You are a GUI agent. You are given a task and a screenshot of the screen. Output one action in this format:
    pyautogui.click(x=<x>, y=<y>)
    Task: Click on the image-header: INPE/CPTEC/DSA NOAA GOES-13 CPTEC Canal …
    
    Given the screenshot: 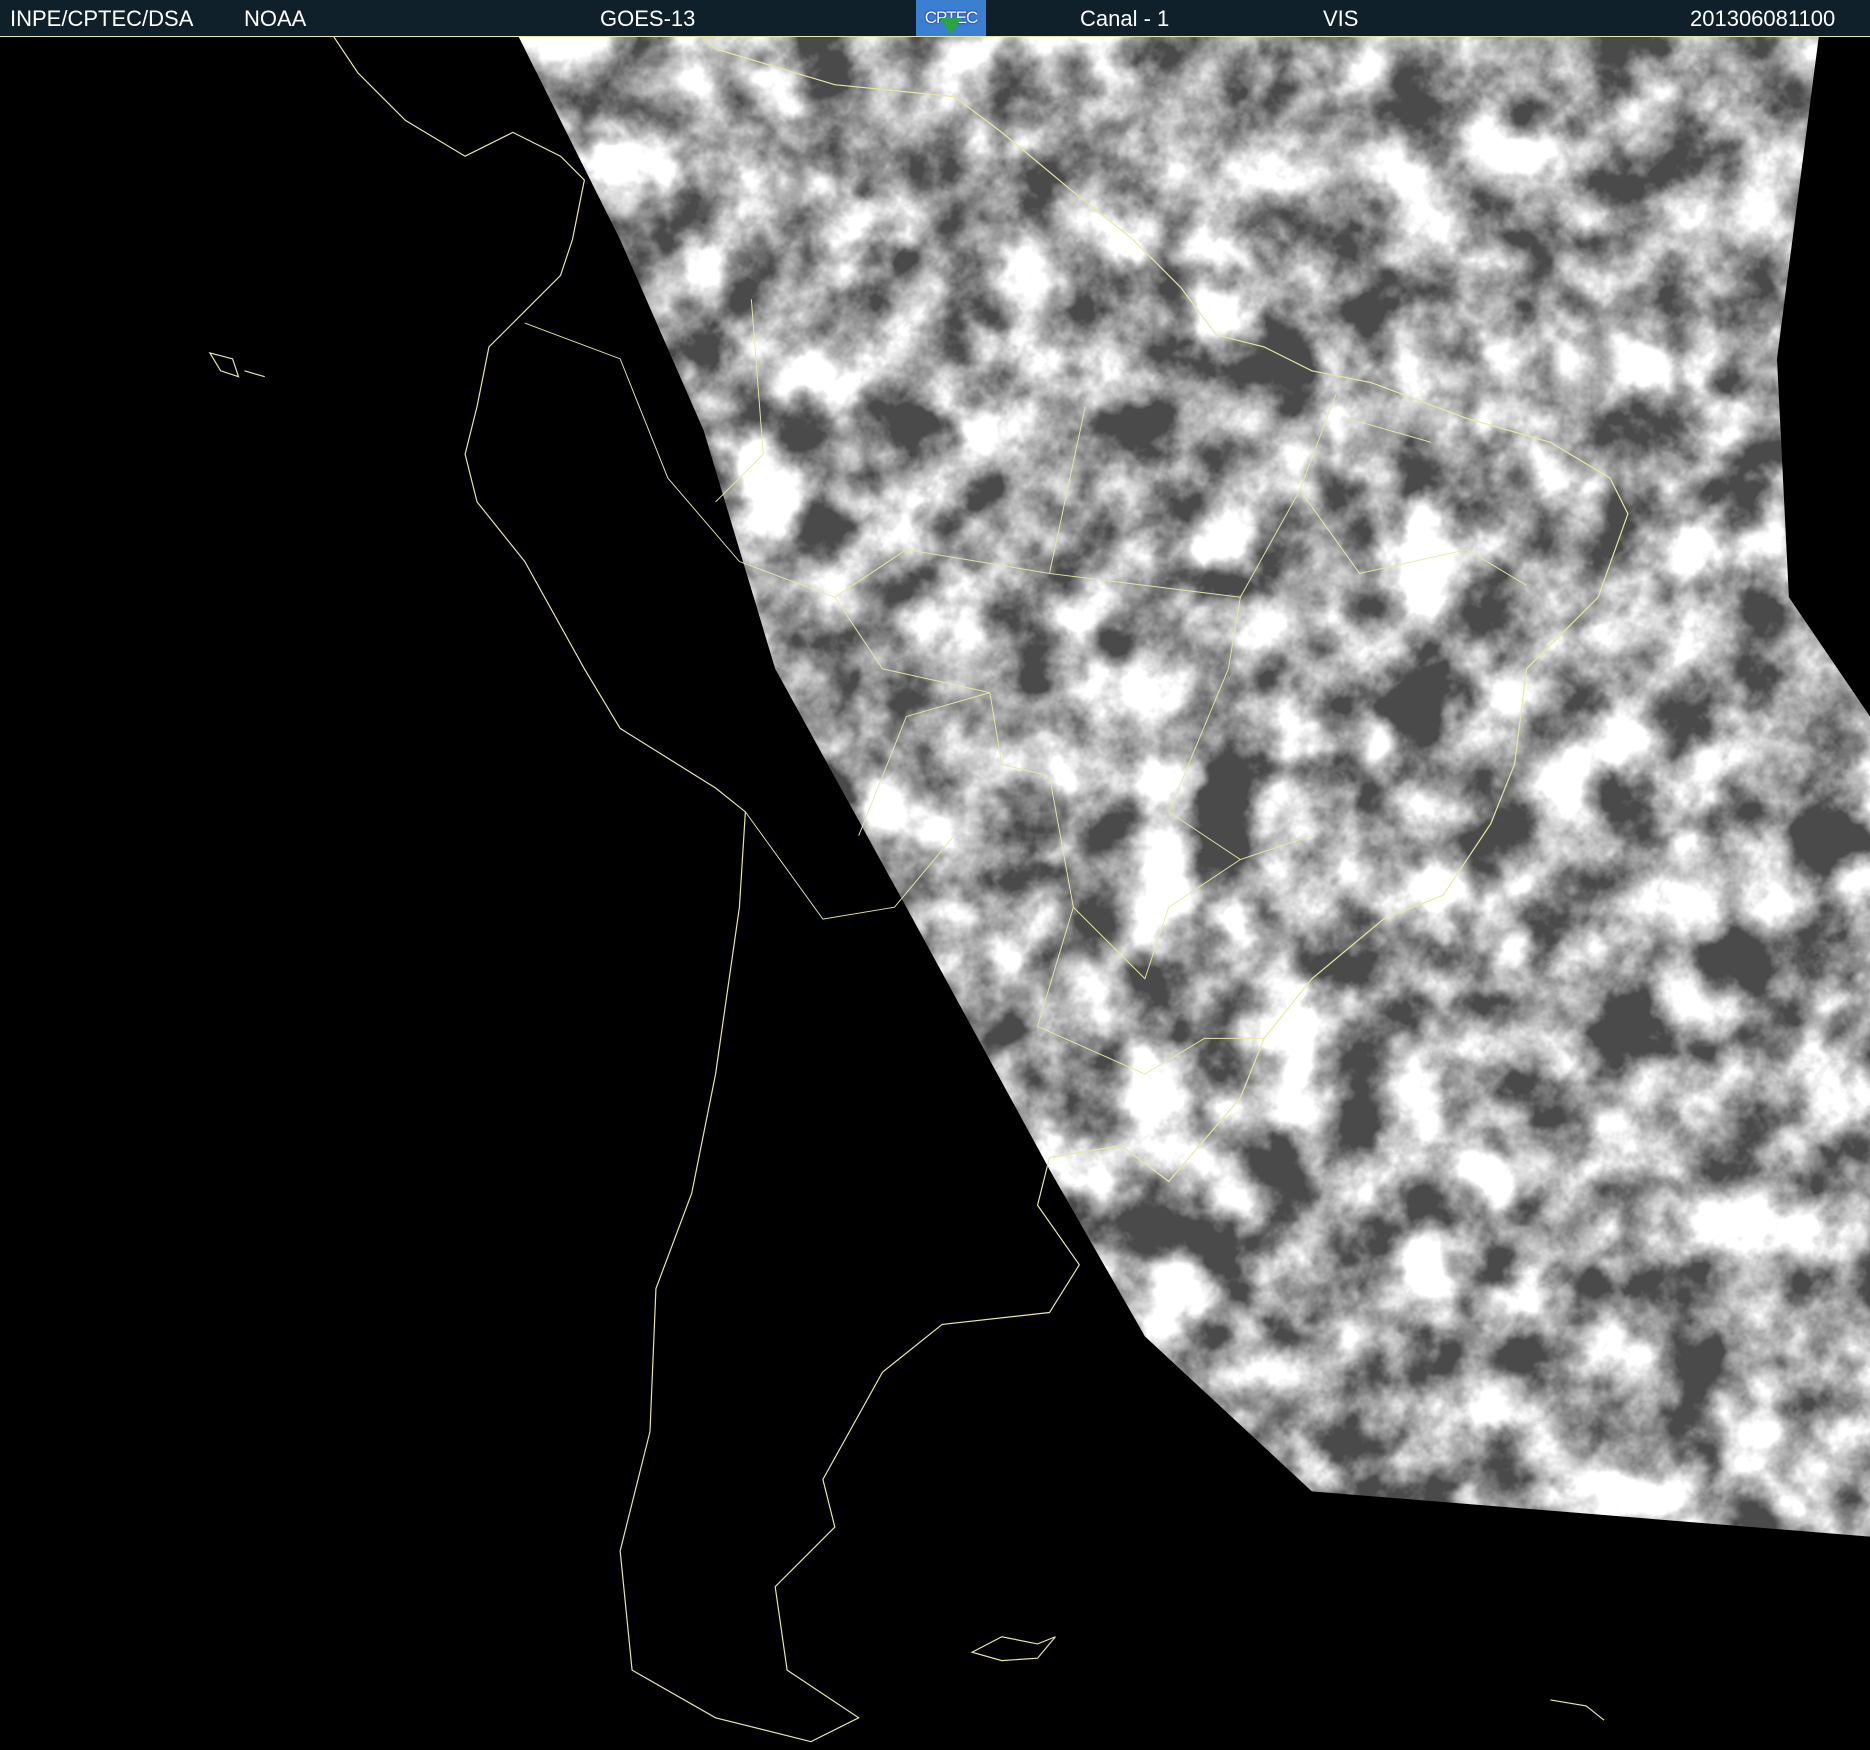 What is the action you would take?
    pyautogui.click(x=935, y=18)
    